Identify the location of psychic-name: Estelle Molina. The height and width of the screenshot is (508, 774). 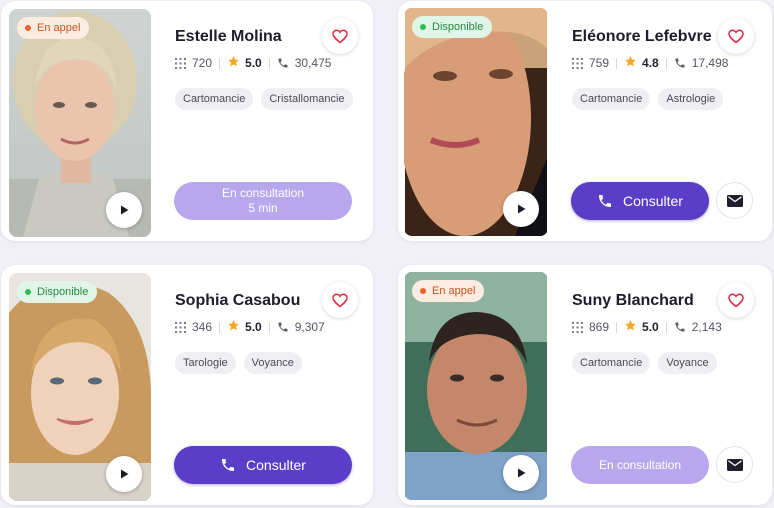
(228, 37).